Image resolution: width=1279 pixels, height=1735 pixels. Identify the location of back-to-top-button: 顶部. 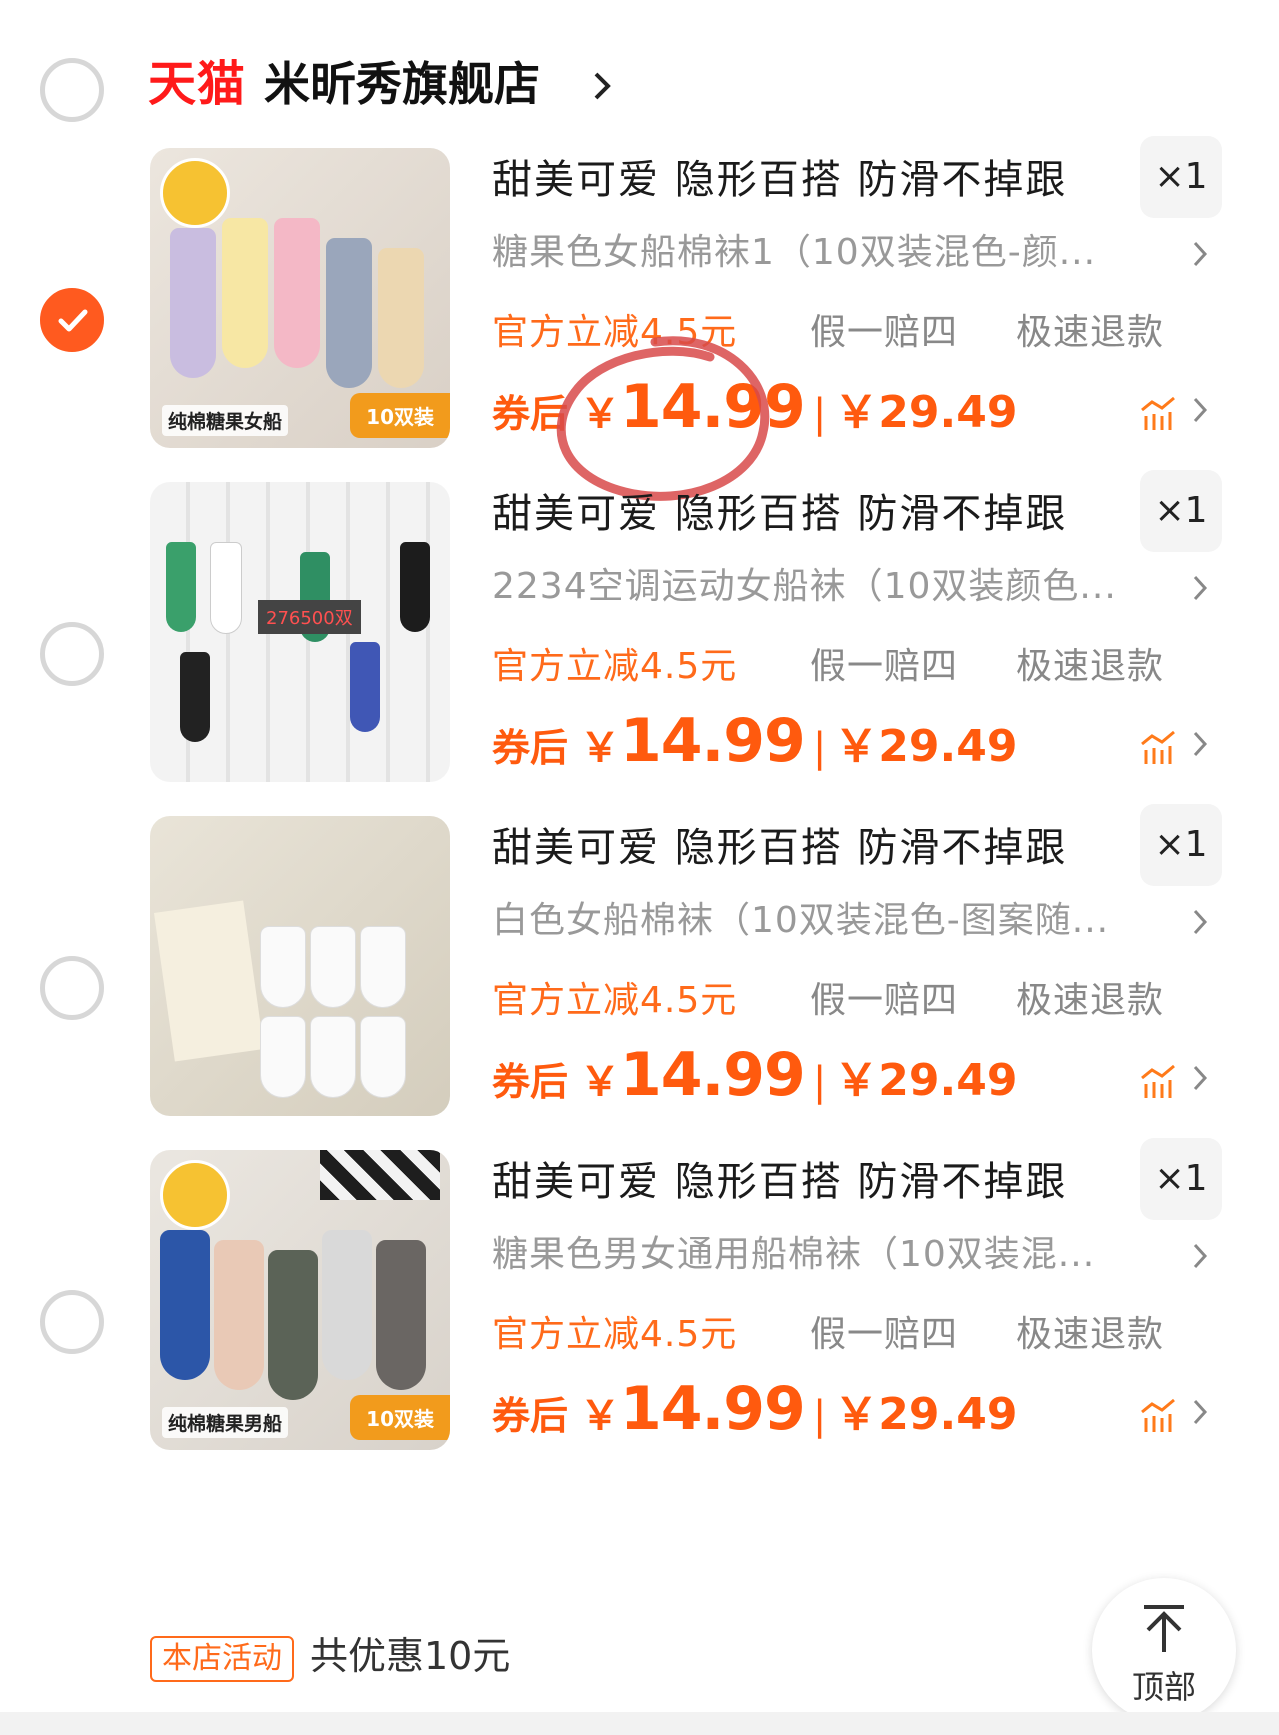
(1164, 1650).